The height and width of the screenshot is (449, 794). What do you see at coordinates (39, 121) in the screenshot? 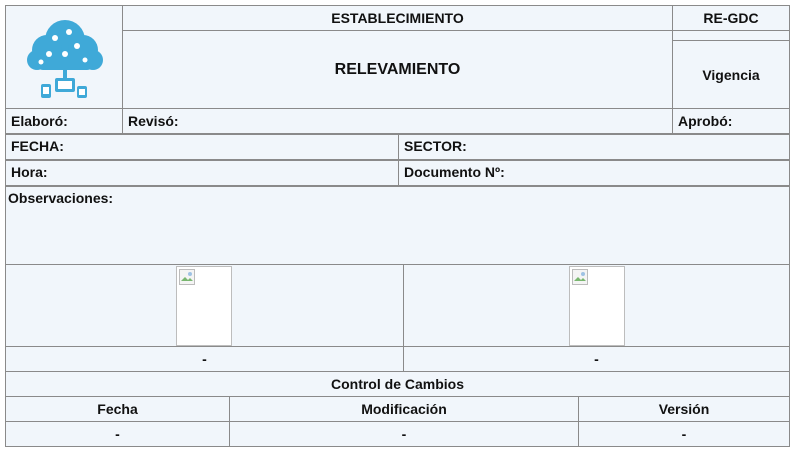
I see `elaboro-label: Elaboró:` at bounding box center [39, 121].